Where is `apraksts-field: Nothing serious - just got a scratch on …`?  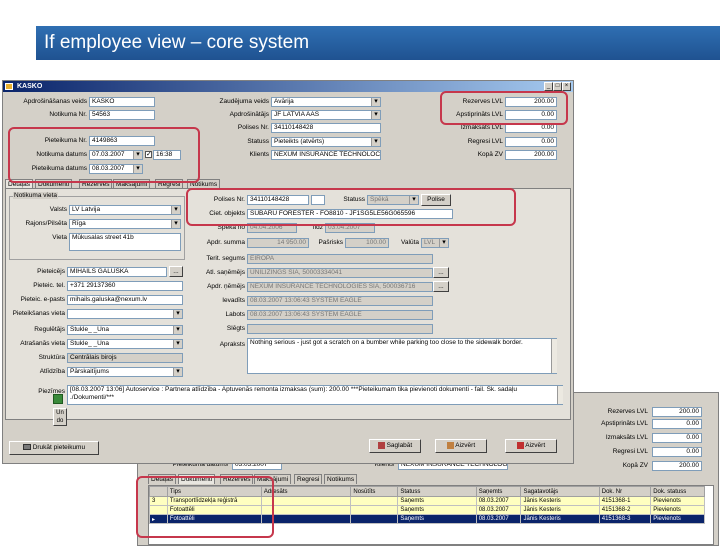 apraksts-field: Nothing serious - just got a scratch on … is located at coordinates (402, 356).